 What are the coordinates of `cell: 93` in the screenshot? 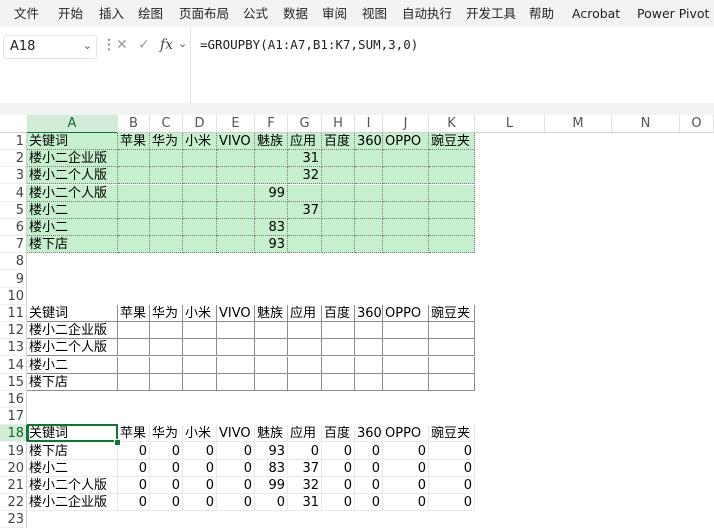 It's located at (271, 245).